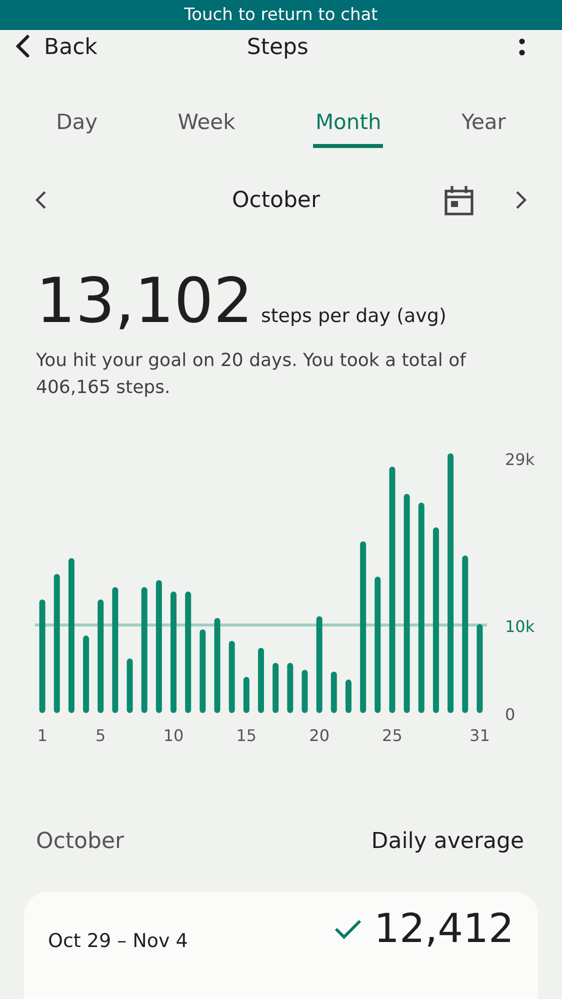  I want to click on calendar-icon, so click(459, 200).